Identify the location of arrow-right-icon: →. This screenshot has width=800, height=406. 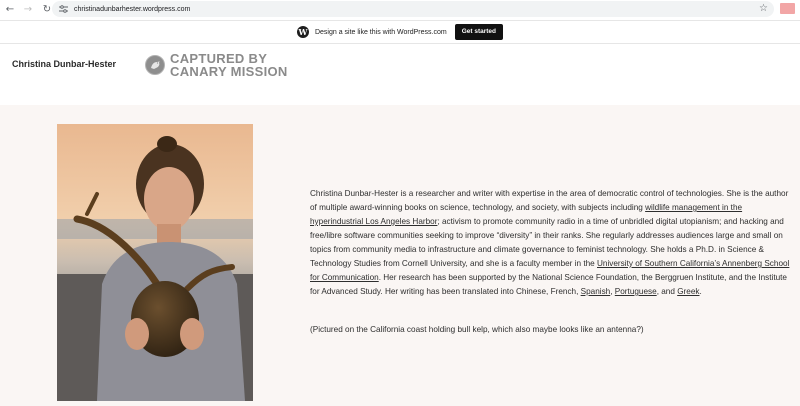
(28, 10).